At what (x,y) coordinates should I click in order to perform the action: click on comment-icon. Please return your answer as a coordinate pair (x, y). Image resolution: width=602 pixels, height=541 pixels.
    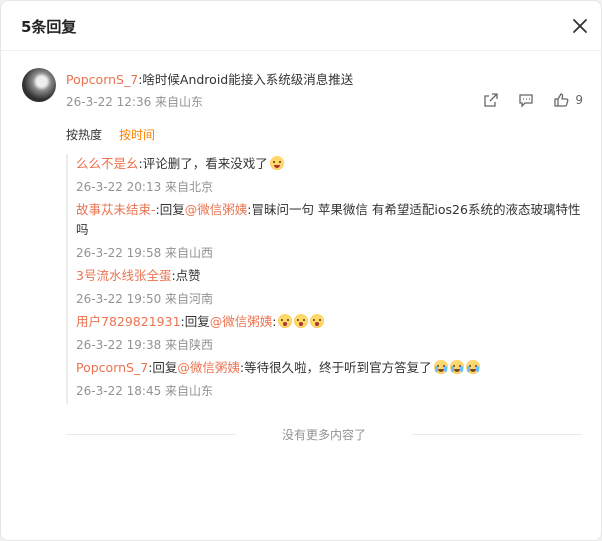
    Looking at the image, I should click on (526, 100).